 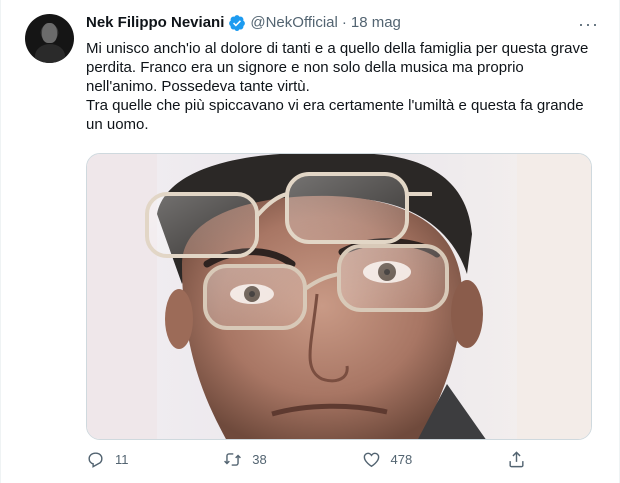 What do you see at coordinates (293, 23) in the screenshot?
I see `author-handle: @NekOfficial` at bounding box center [293, 23].